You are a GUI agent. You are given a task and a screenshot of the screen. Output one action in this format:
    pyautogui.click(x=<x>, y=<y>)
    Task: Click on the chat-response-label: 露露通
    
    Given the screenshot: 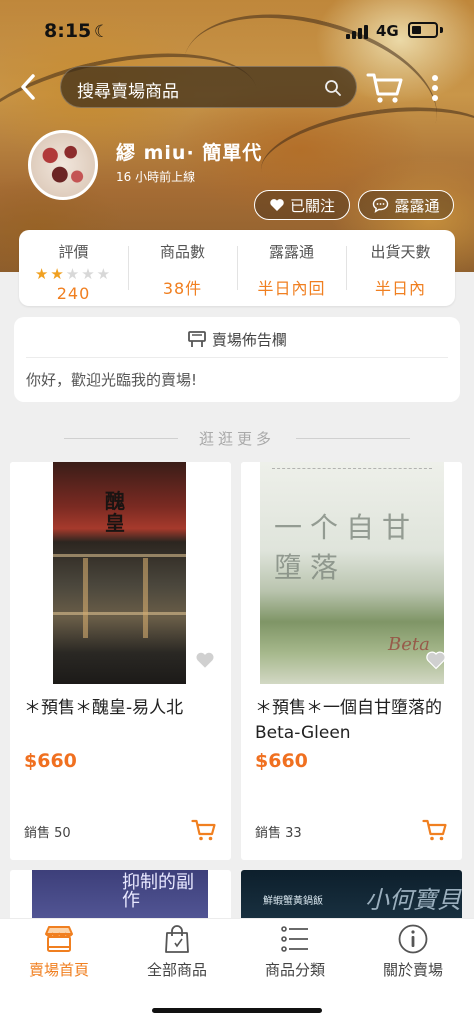 What is the action you would take?
    pyautogui.click(x=291, y=252)
    